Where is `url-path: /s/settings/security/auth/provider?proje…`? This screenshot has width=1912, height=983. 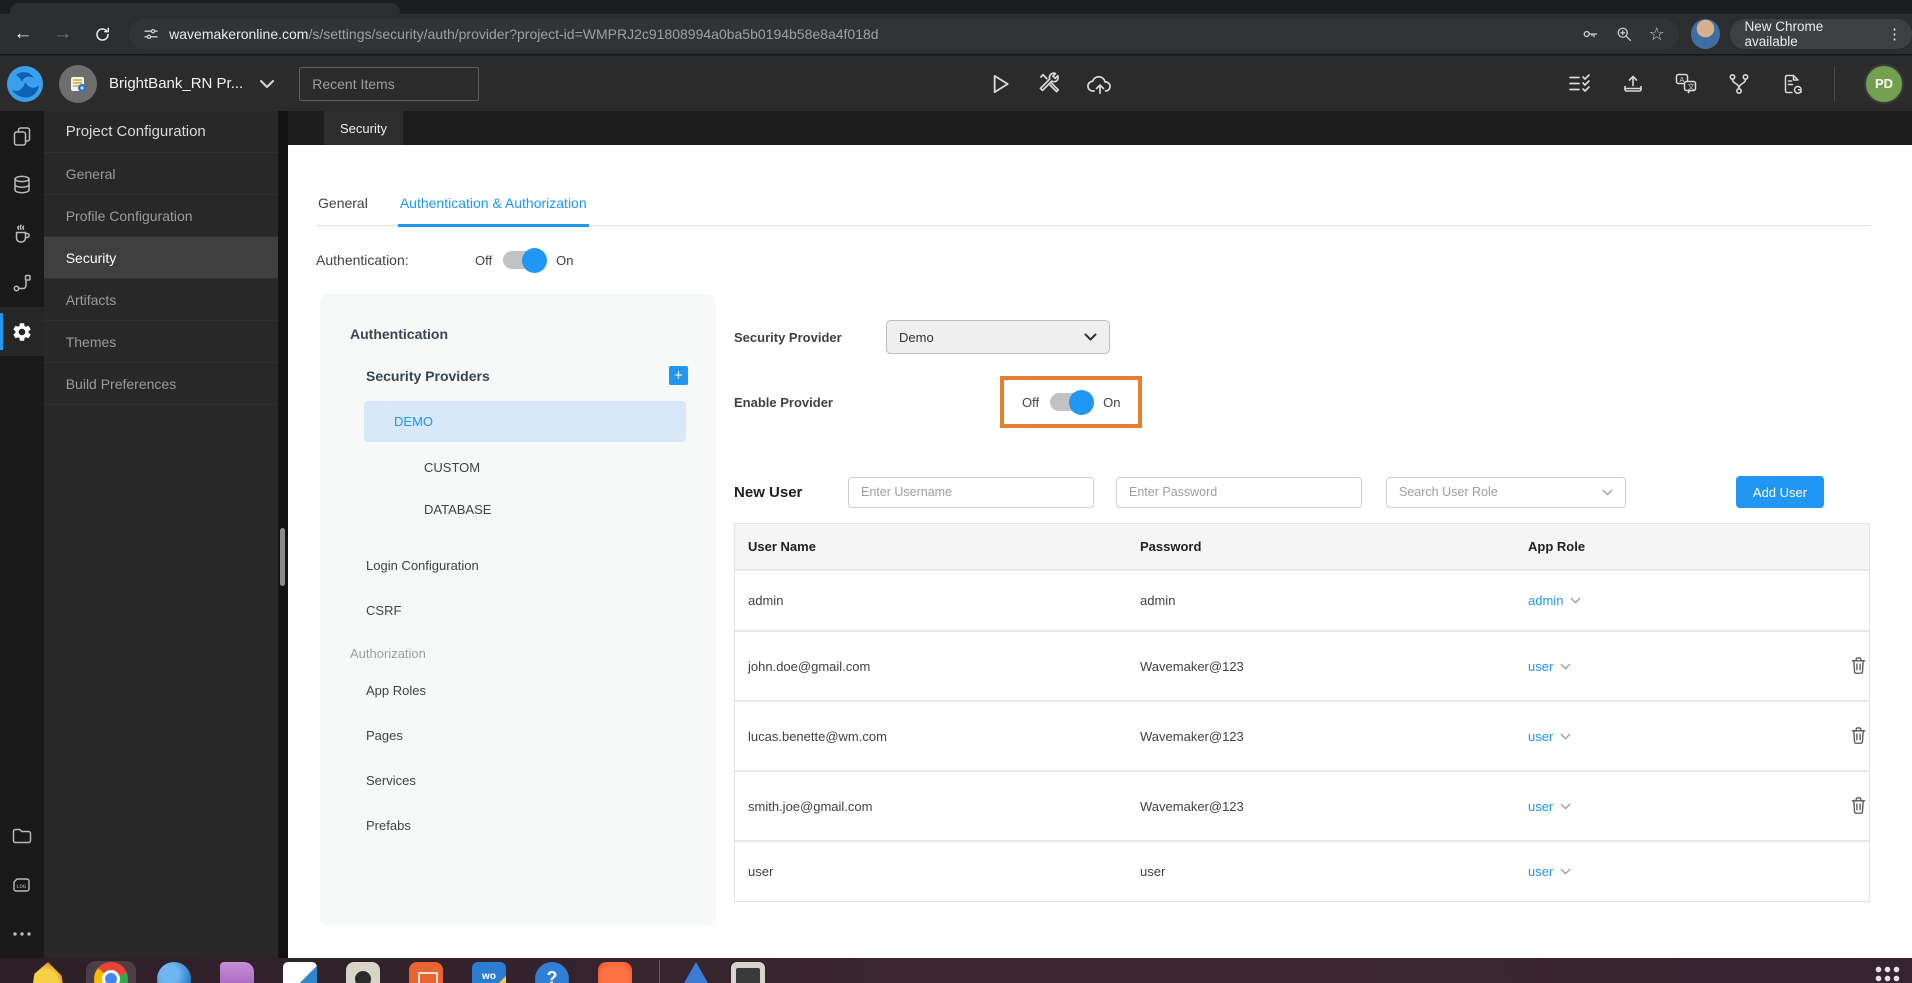 url-path: /s/settings/security/auth/provider?proje… is located at coordinates (593, 34).